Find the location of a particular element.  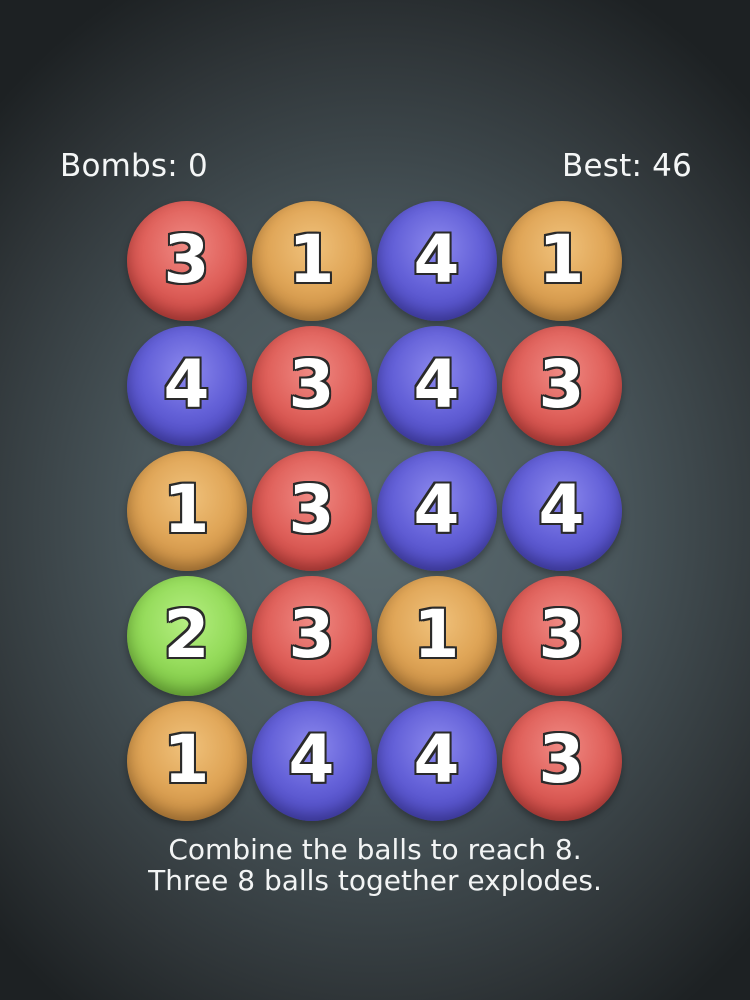

best-score: Best: 46 is located at coordinates (627, 166).